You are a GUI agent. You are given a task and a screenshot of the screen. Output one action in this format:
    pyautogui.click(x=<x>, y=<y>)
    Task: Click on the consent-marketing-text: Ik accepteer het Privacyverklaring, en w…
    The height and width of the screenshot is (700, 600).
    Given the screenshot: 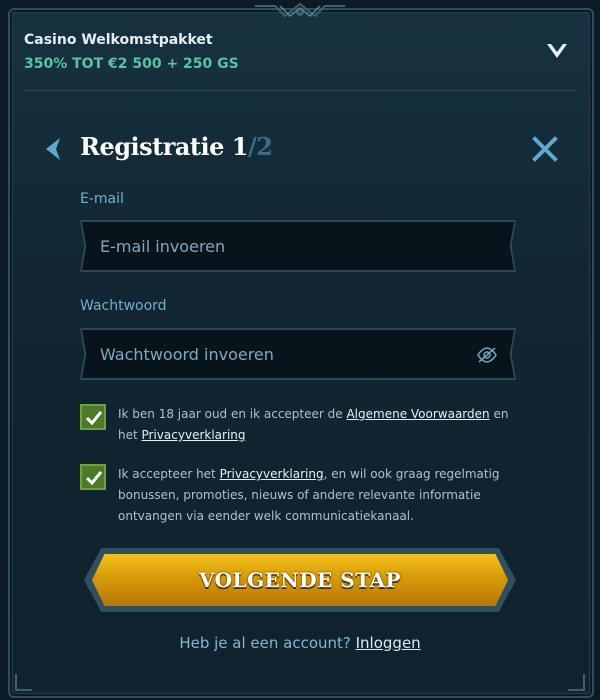 What is the action you would take?
    pyautogui.click(x=318, y=495)
    